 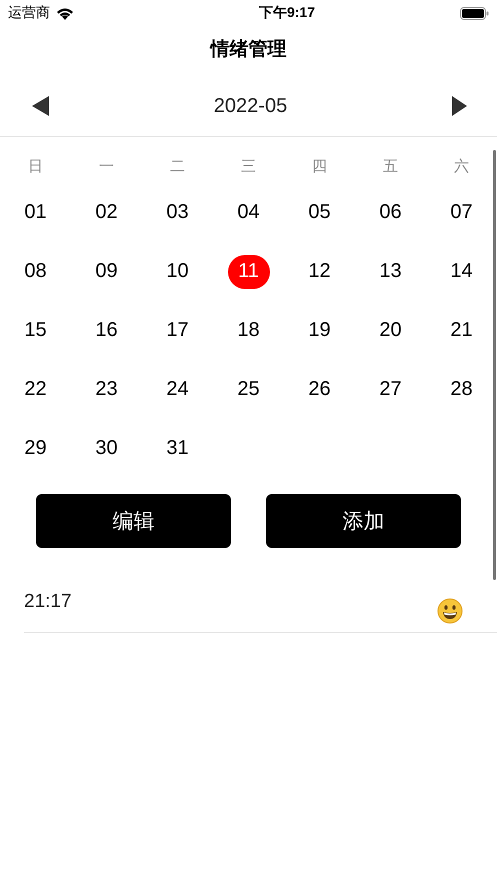 I want to click on calendar-day: 14, so click(x=461, y=271).